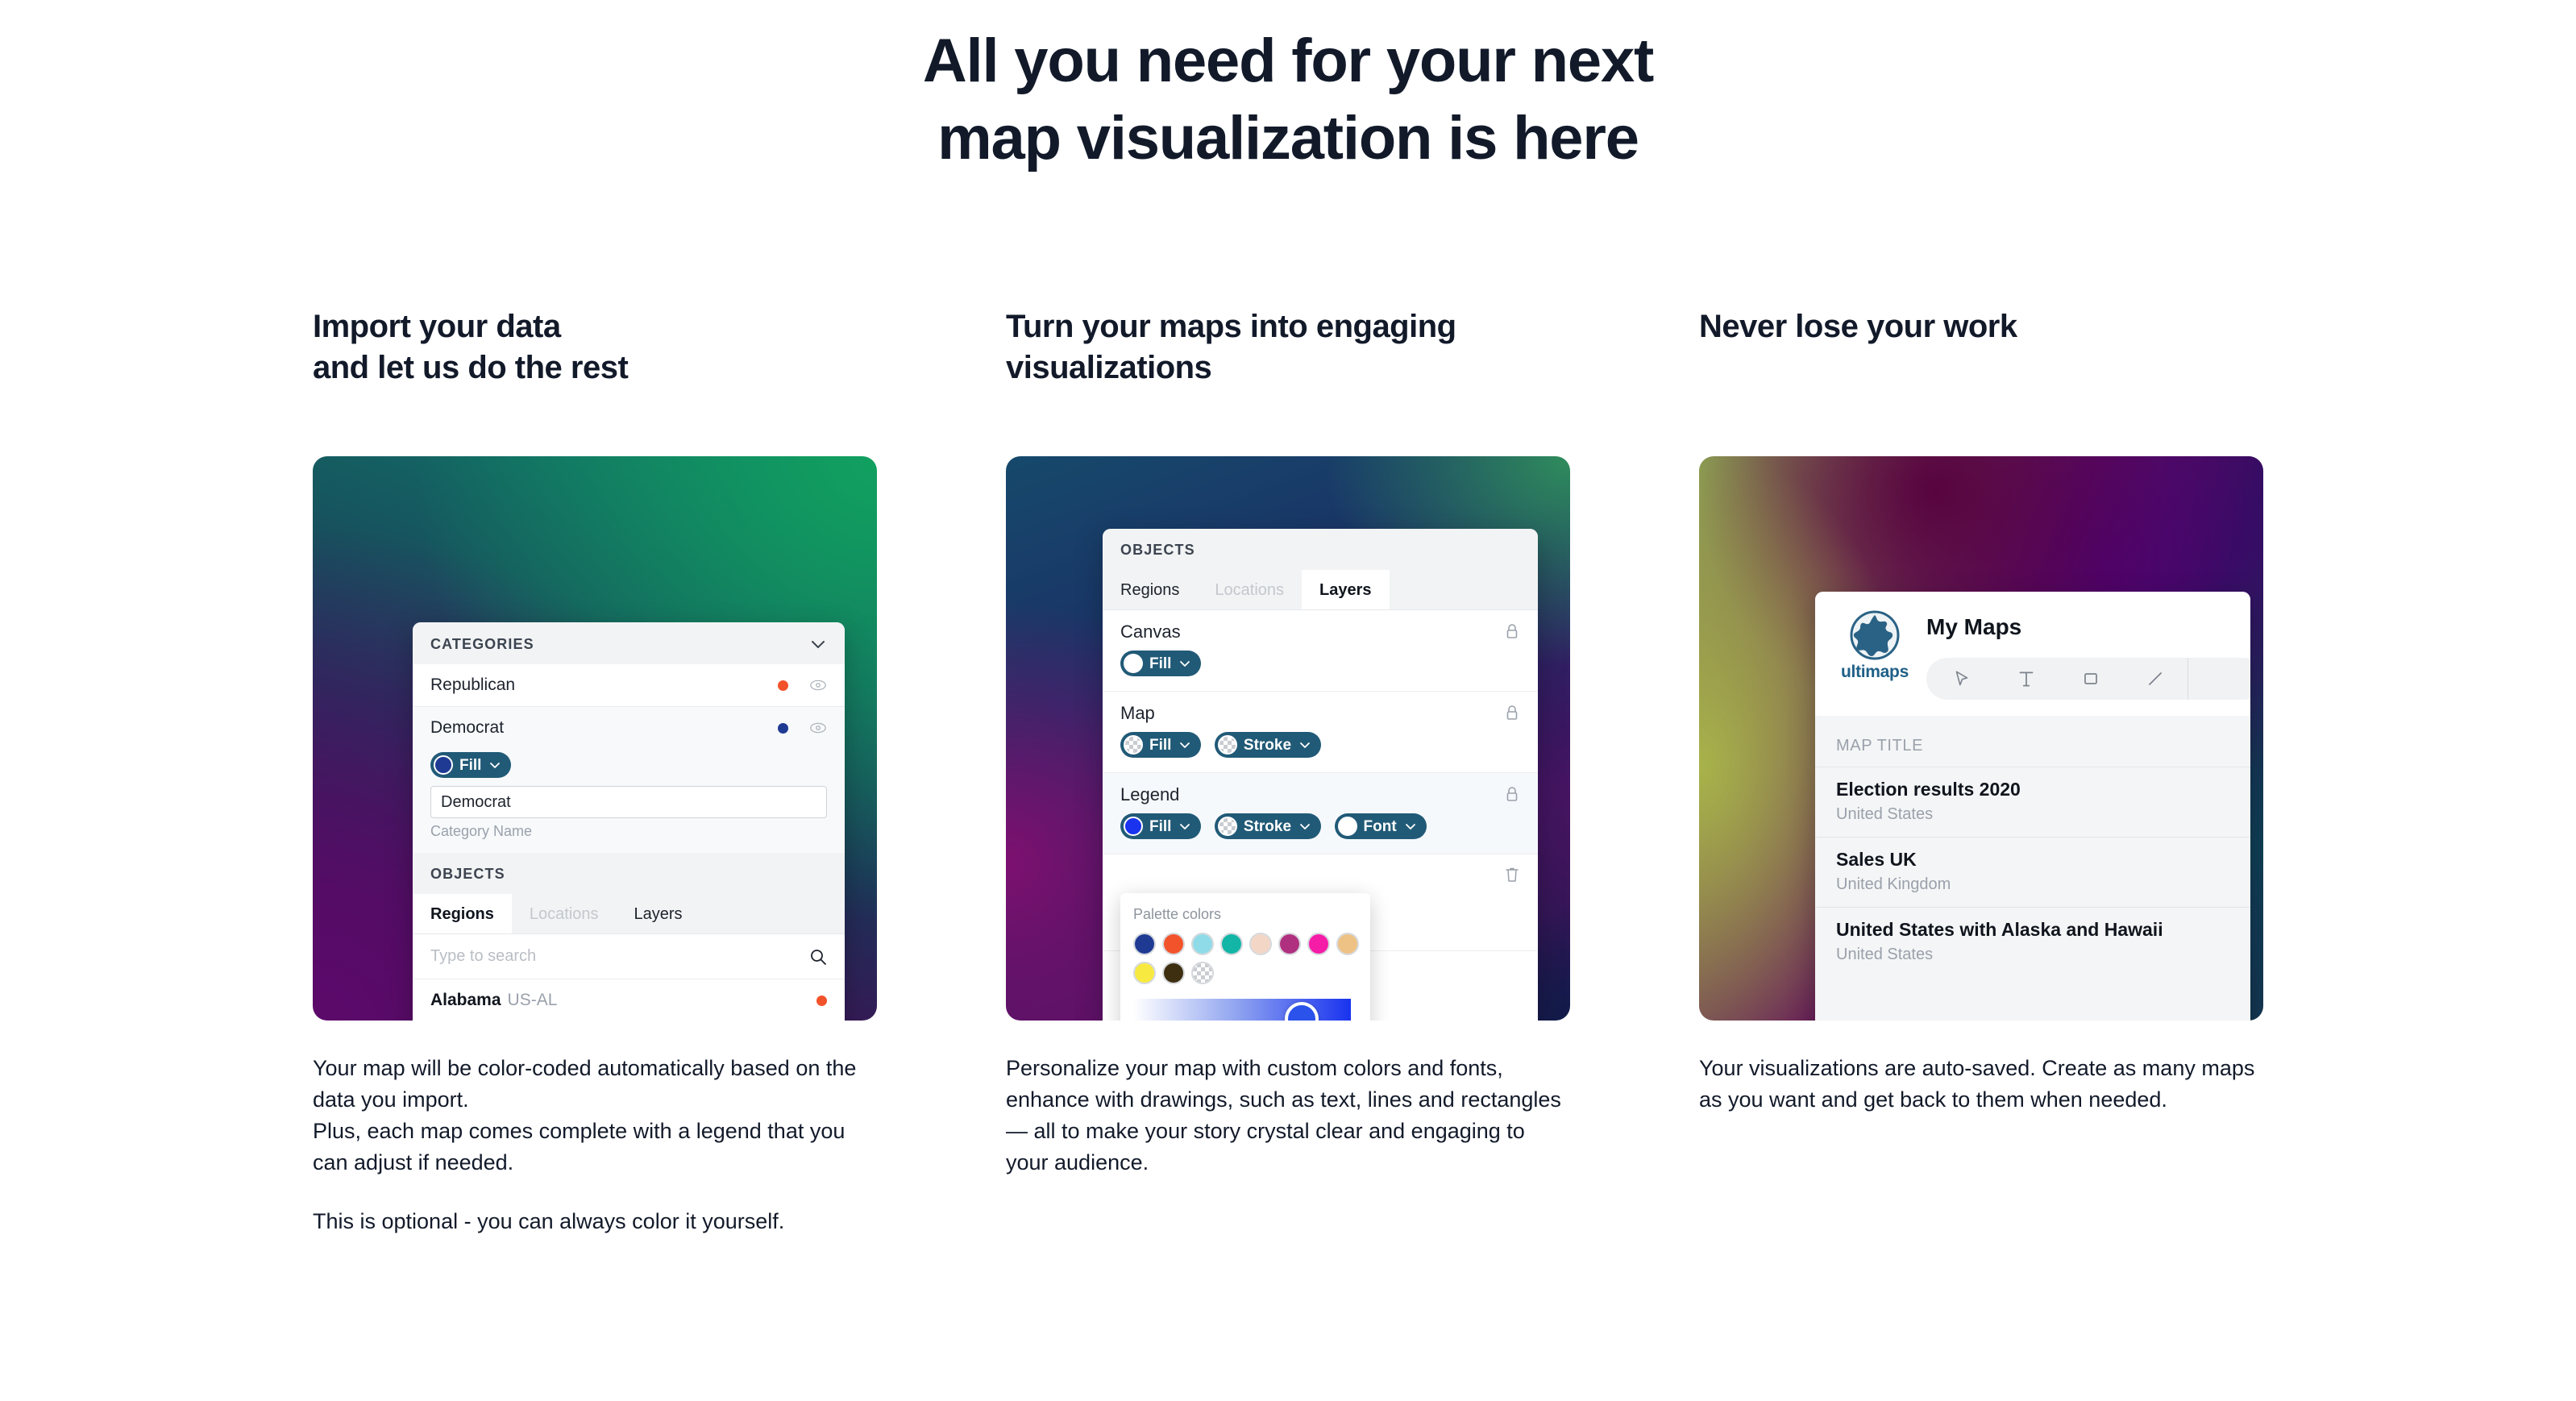  What do you see at coordinates (483, 956) in the screenshot?
I see `search-placeholder: Type to search` at bounding box center [483, 956].